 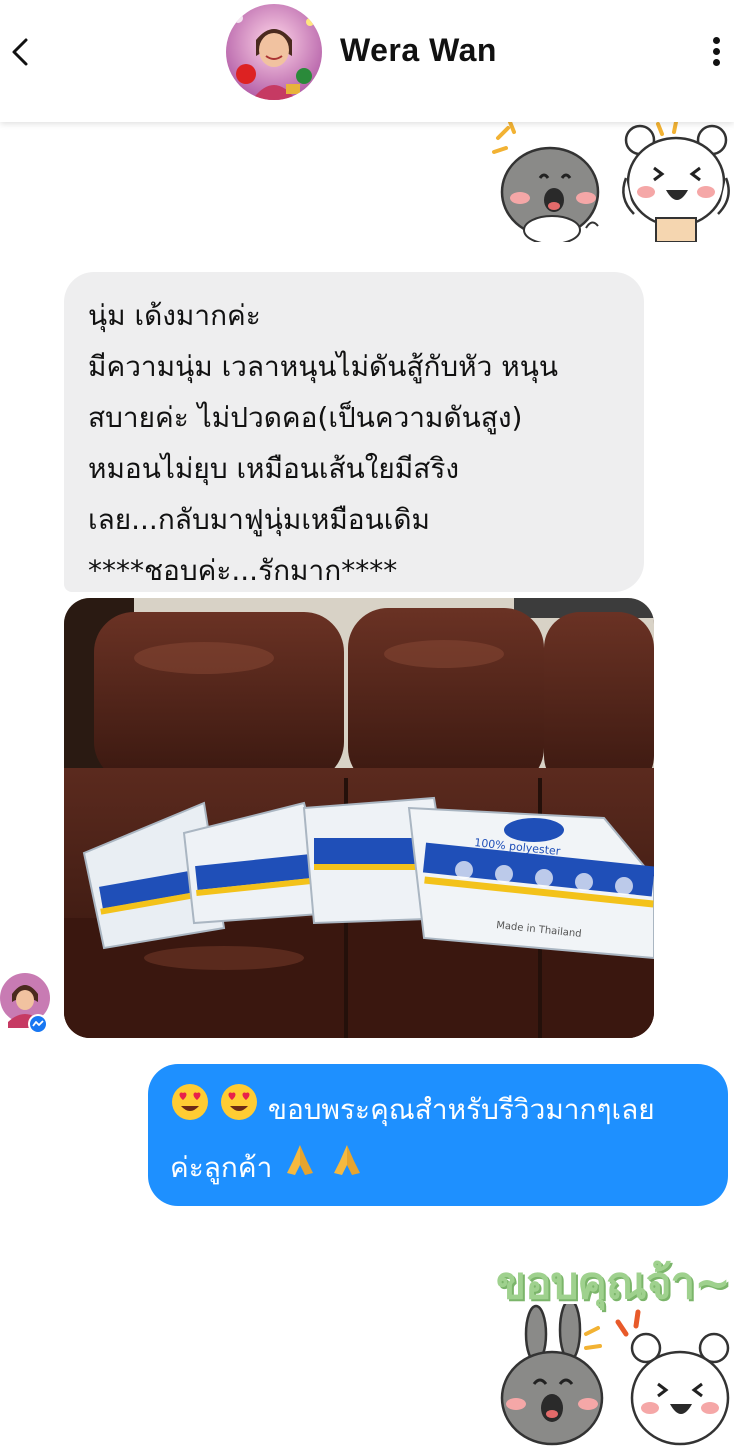 I want to click on sent-message-bubble: ขอบพระคุณสำหรับรีวิวมากๆเลย ค่ะลูกค้า, so click(x=438, y=1135).